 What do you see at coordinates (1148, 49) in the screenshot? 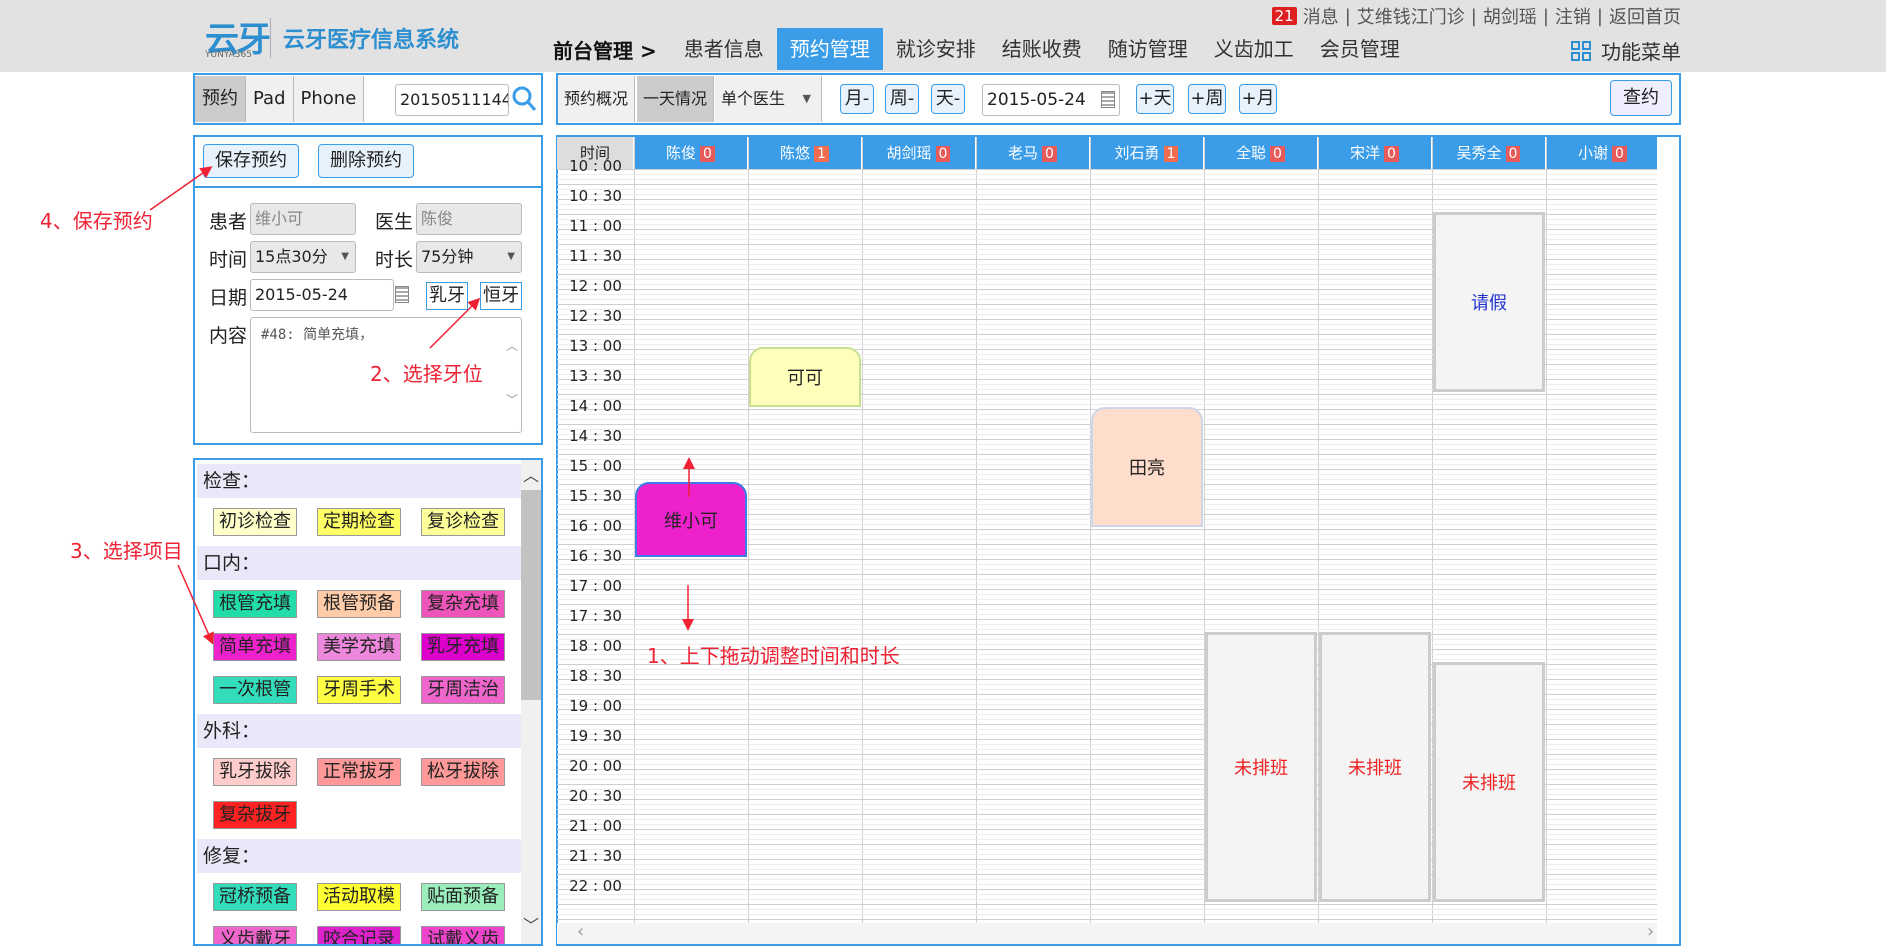
I see `nav-followup: 随访管理` at bounding box center [1148, 49].